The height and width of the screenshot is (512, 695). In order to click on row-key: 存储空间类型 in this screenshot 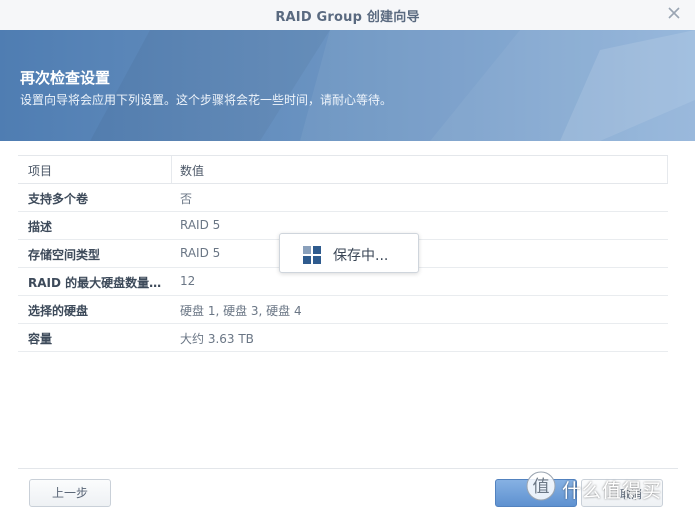, I will do `click(64, 255)`.